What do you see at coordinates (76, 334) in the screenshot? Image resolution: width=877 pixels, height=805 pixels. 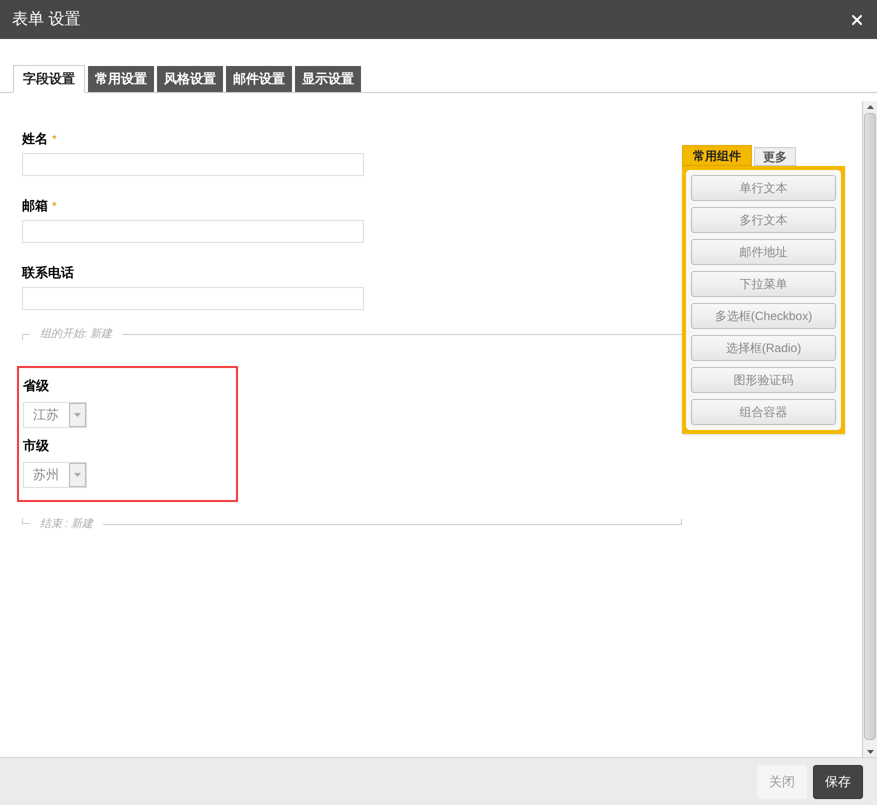 I see `group-start-label: 组的开始: 新建` at bounding box center [76, 334].